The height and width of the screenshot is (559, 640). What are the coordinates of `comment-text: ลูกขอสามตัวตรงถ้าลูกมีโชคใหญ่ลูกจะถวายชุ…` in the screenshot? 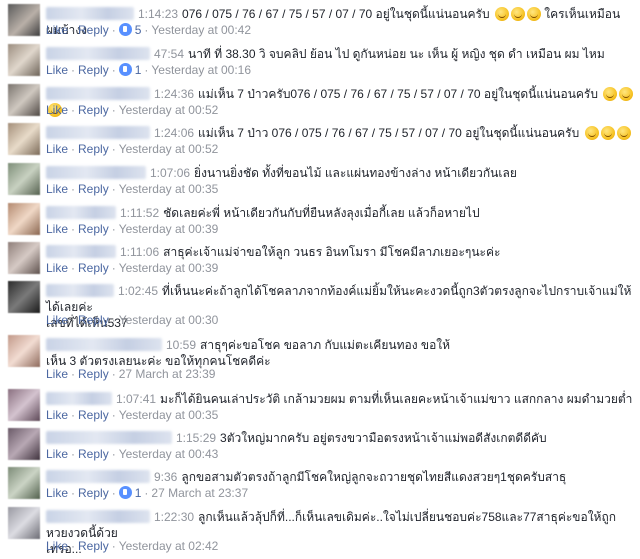 It's located at (374, 477).